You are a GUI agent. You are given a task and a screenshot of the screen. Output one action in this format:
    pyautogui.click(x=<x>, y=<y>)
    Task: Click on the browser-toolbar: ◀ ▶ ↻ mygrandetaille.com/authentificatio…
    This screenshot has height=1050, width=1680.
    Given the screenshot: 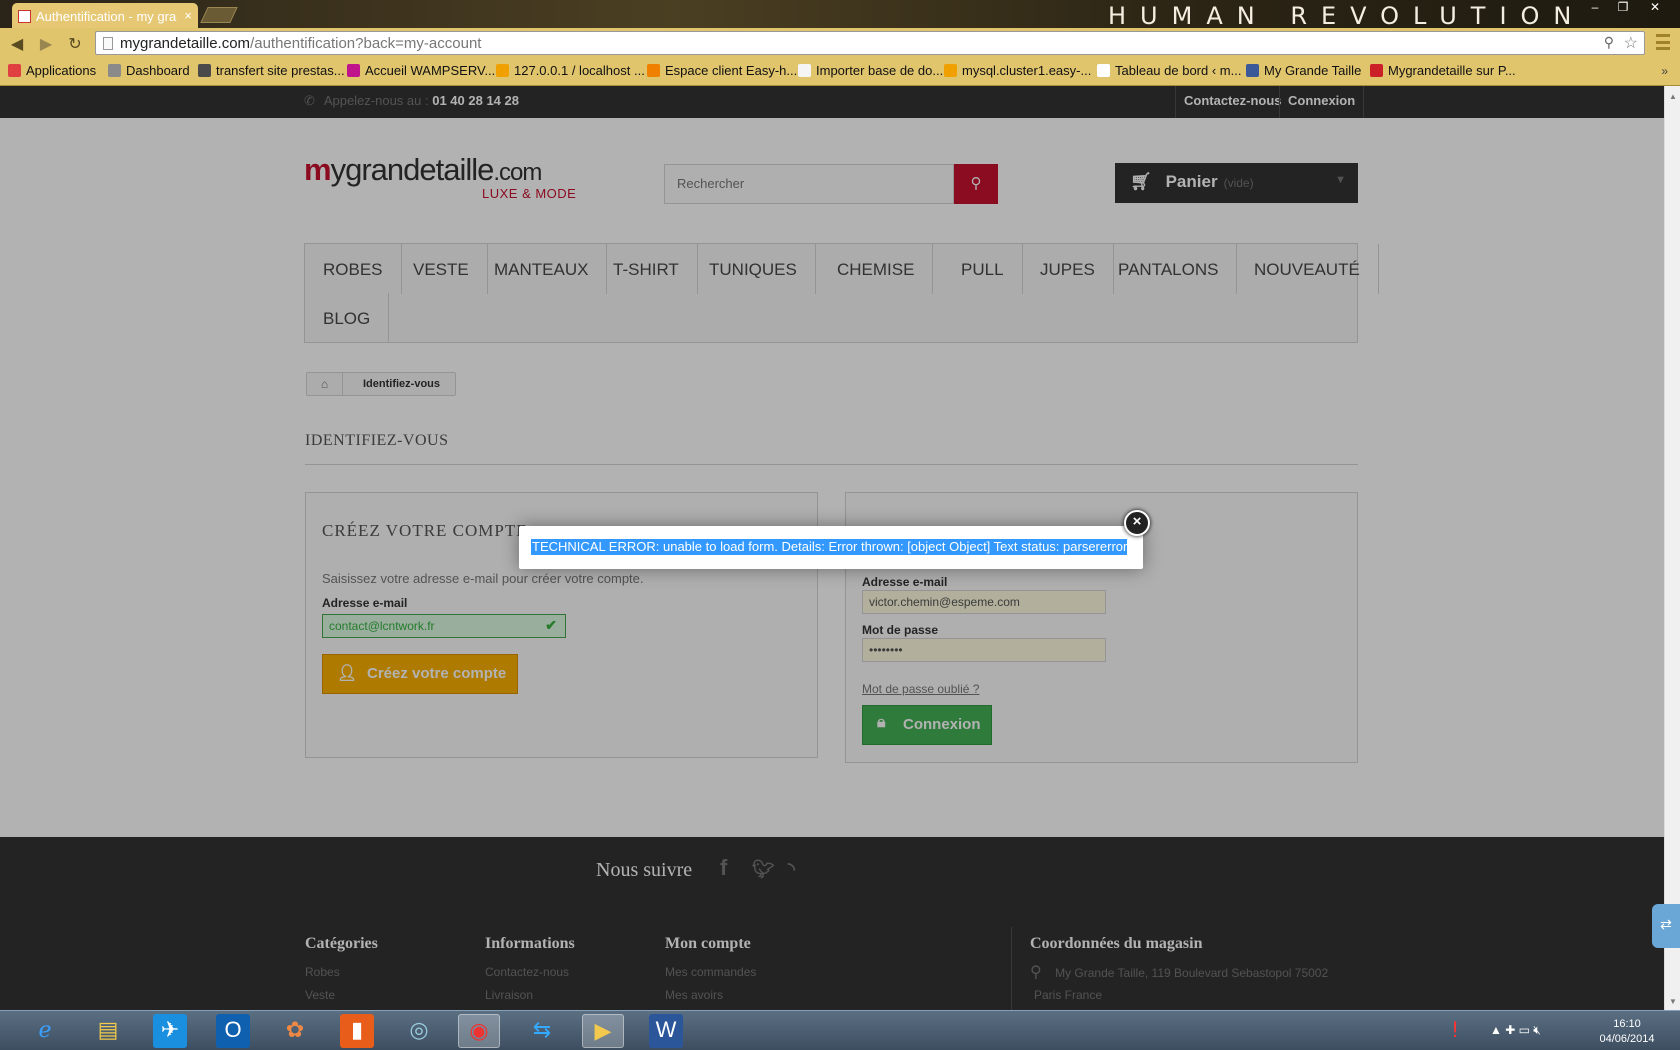 What is the action you would take?
    pyautogui.click(x=840, y=43)
    